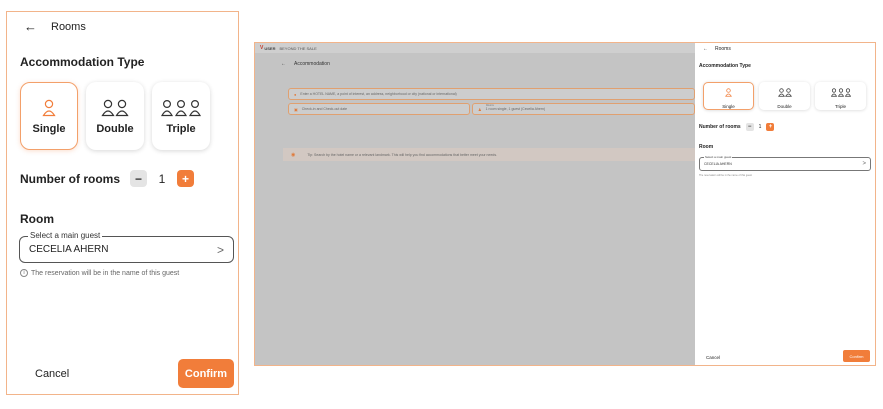  Describe the element at coordinates (295, 94) in the screenshot. I see `location-pin-icon: ●` at that location.